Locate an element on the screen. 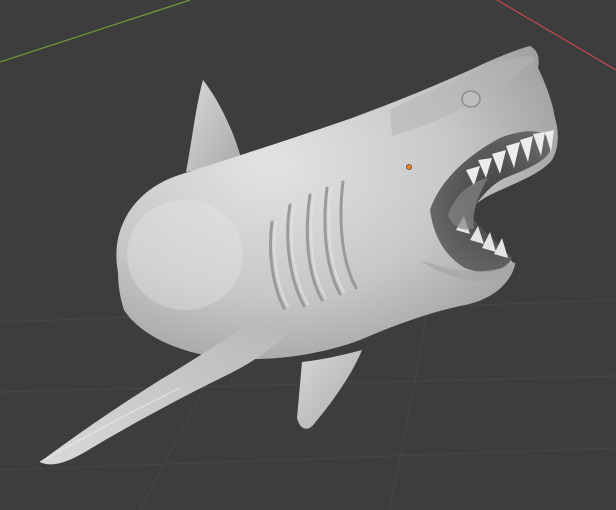 This screenshot has width=616, height=510. belly-highlight is located at coordinates (185, 255).